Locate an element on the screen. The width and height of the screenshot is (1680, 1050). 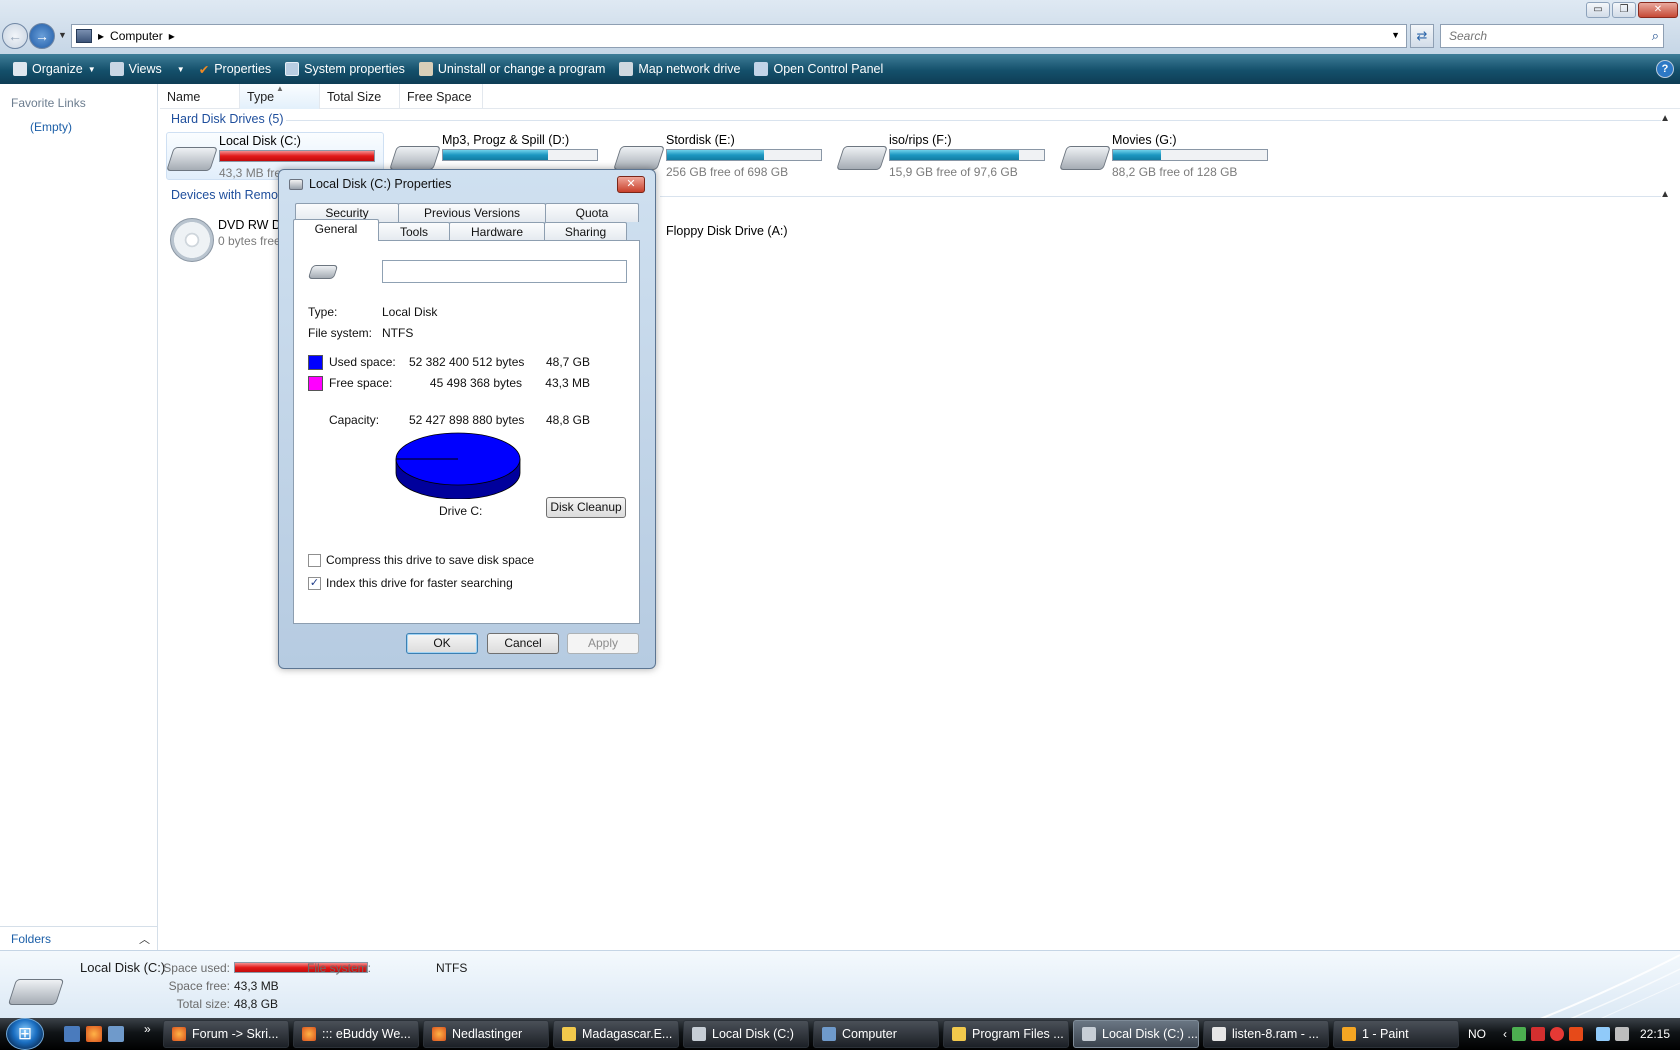
taskbar-button: Computer is located at coordinates (876, 1034).